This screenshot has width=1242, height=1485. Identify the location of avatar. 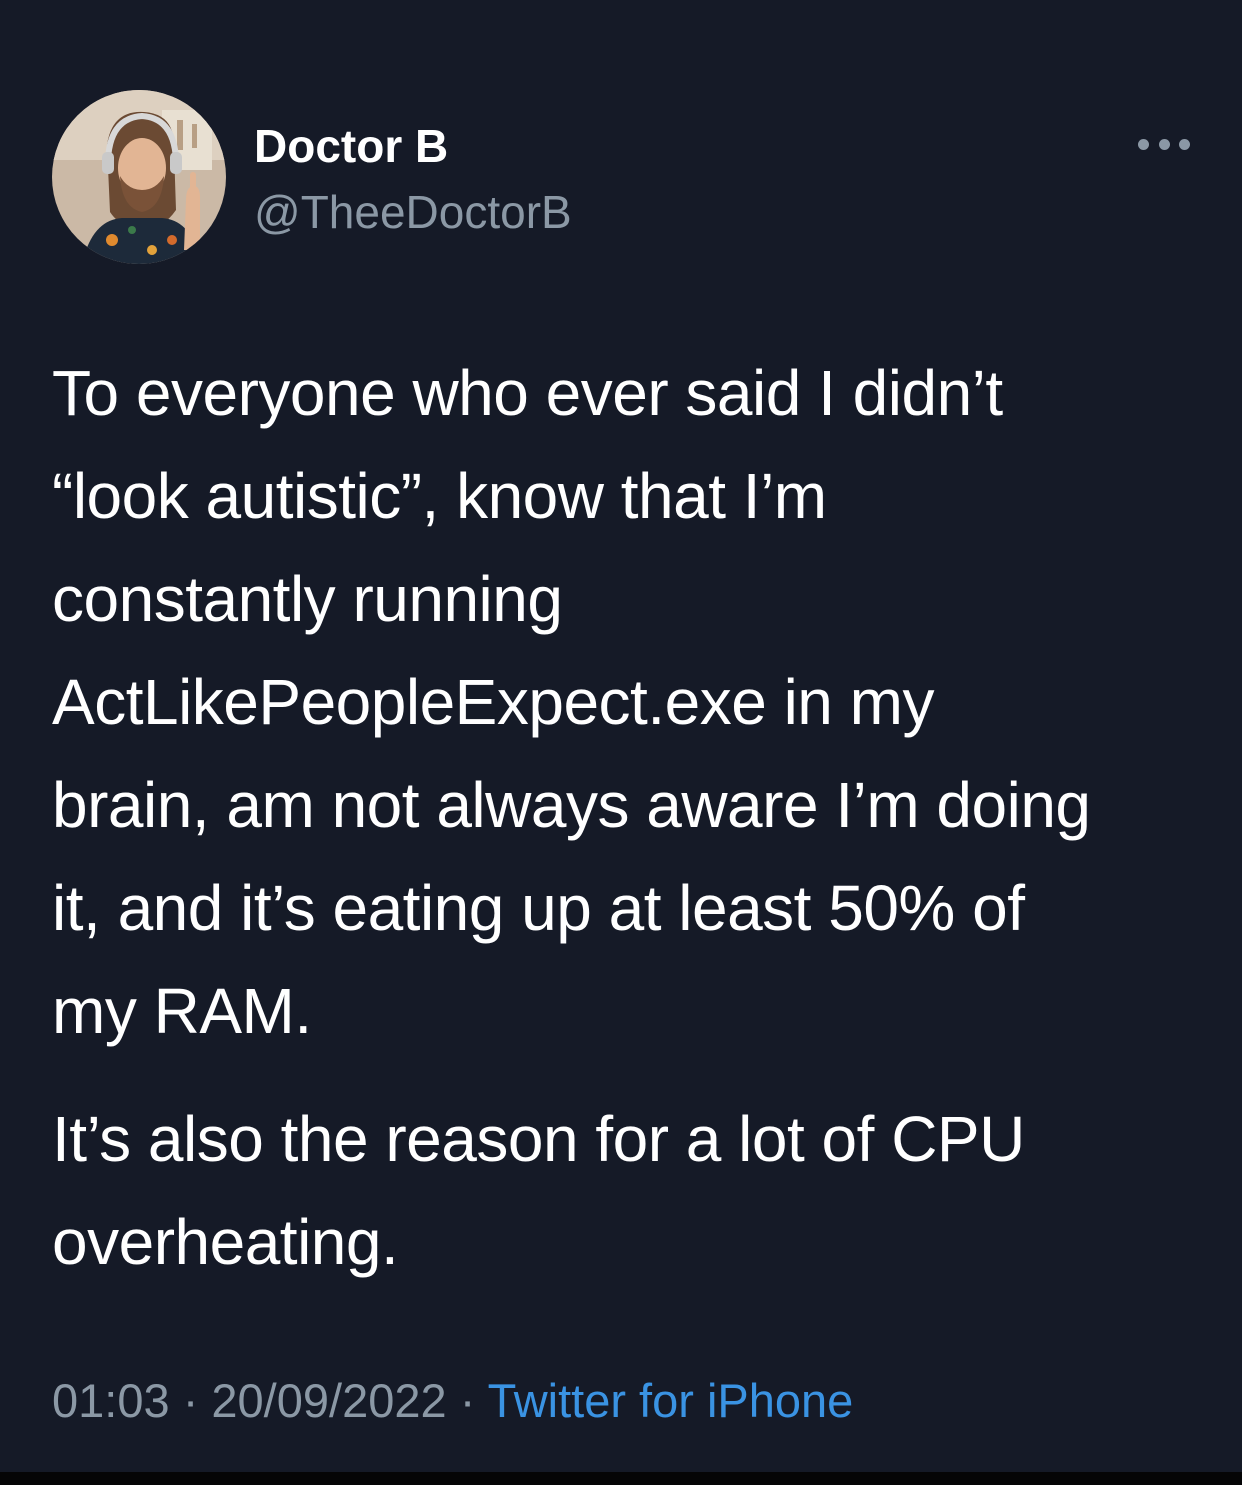
(139, 177).